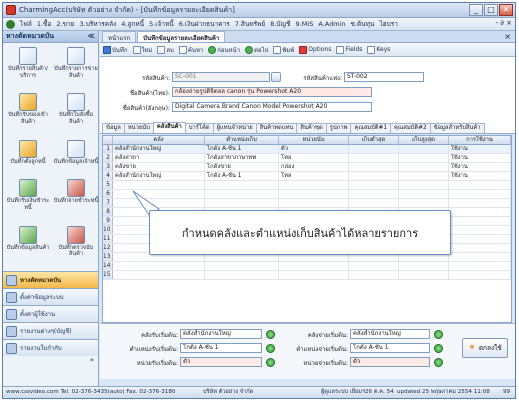  What do you see at coordinates (115, 50) in the screenshot?
I see `save-button: บันทึก` at bounding box center [115, 50].